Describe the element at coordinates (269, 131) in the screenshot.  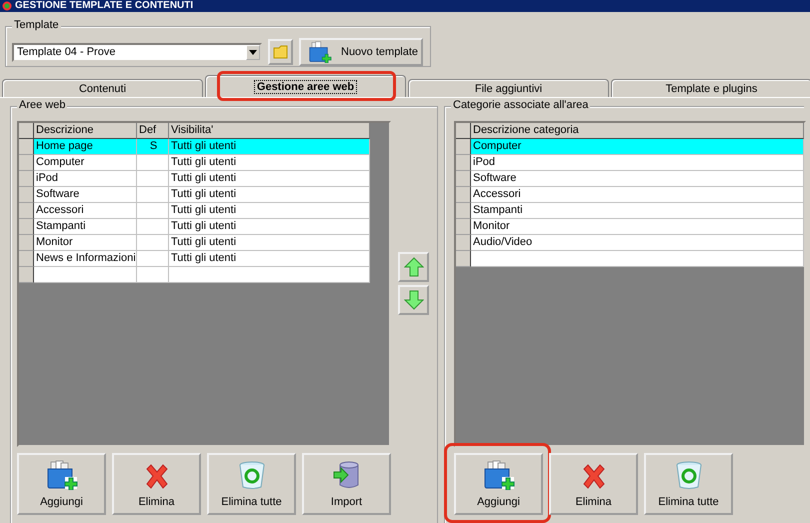
I see `column-header: Visibilita'` at that location.